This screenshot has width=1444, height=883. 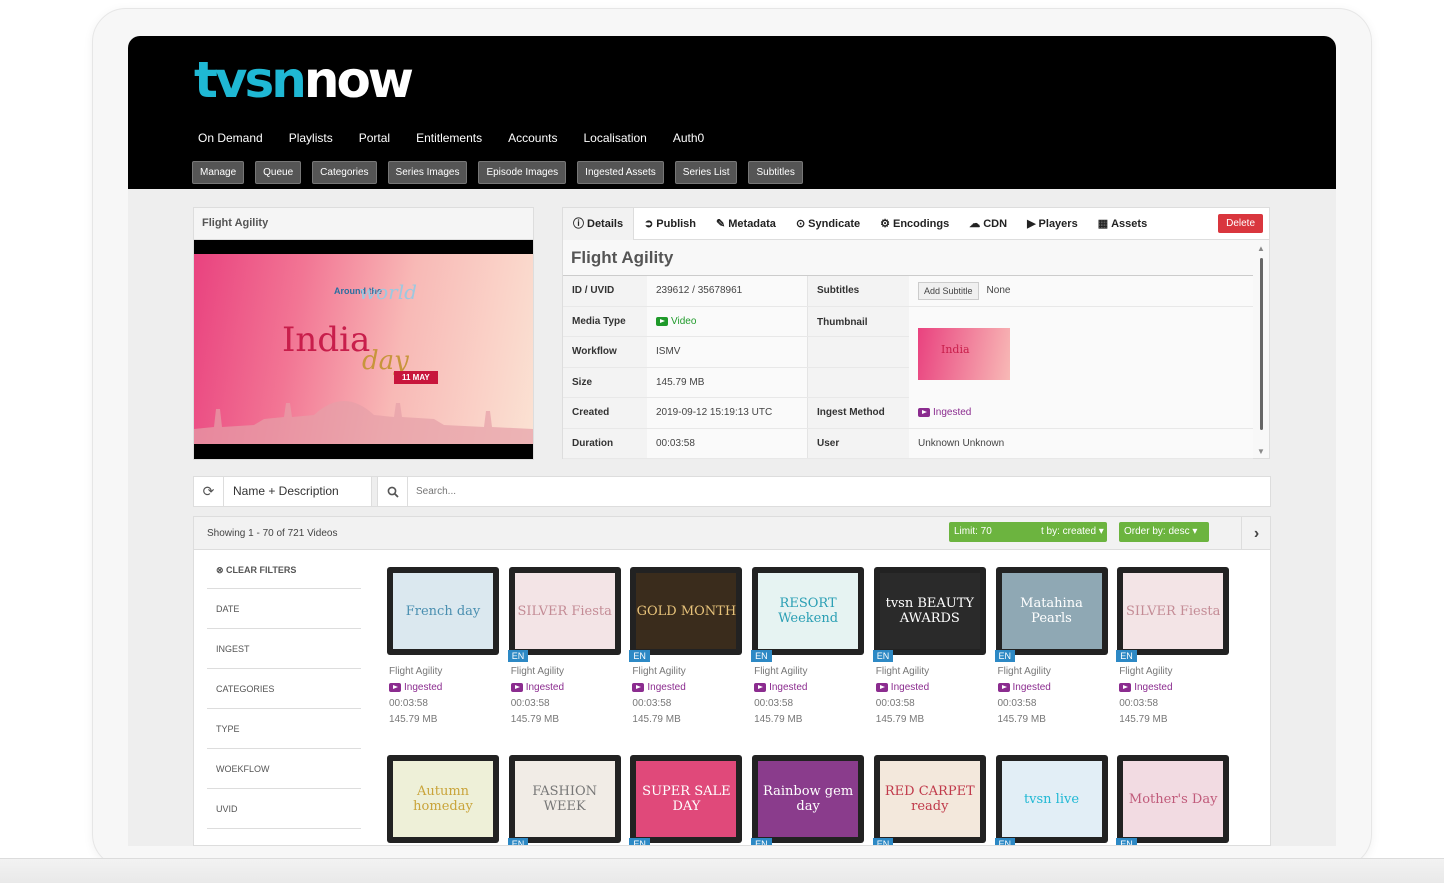 What do you see at coordinates (727, 291) in the screenshot?
I see `id-value: 239612 / 35678961` at bounding box center [727, 291].